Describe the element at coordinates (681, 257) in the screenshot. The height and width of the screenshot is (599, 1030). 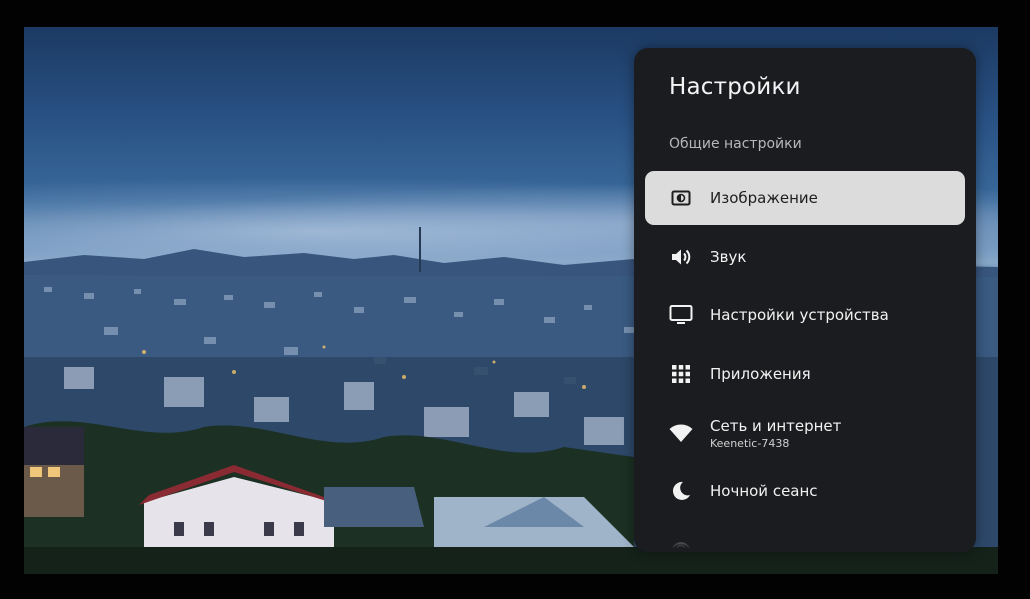
I see `speaker-icon` at that location.